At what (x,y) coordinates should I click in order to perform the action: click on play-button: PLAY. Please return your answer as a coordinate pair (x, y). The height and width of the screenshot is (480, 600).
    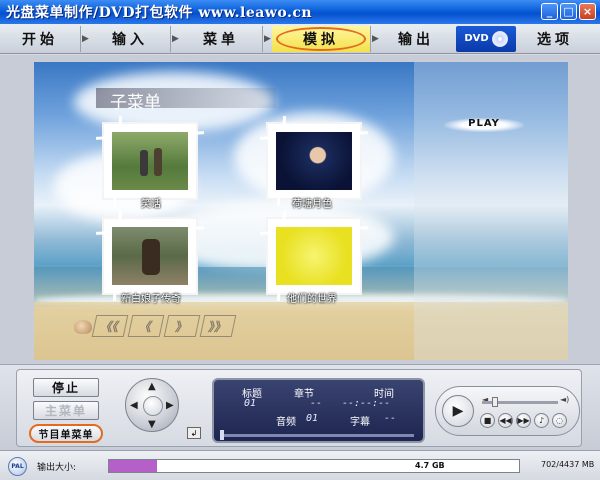
    Looking at the image, I should click on (484, 125).